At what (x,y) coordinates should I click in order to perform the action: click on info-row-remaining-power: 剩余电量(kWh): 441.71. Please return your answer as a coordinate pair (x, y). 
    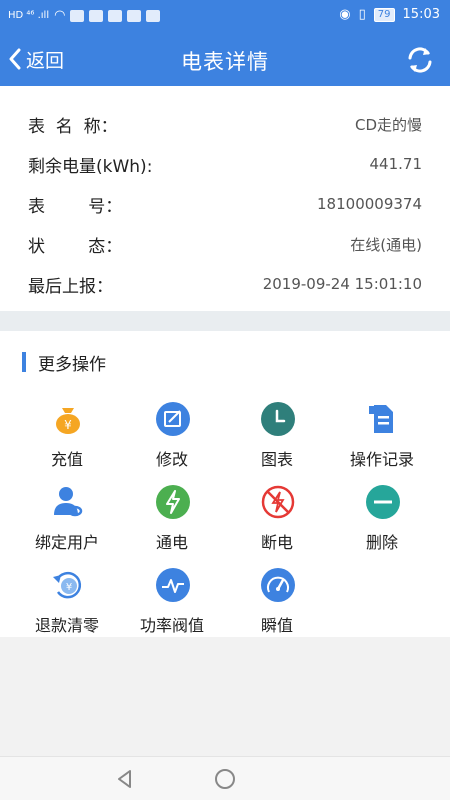
    Looking at the image, I should click on (225, 164).